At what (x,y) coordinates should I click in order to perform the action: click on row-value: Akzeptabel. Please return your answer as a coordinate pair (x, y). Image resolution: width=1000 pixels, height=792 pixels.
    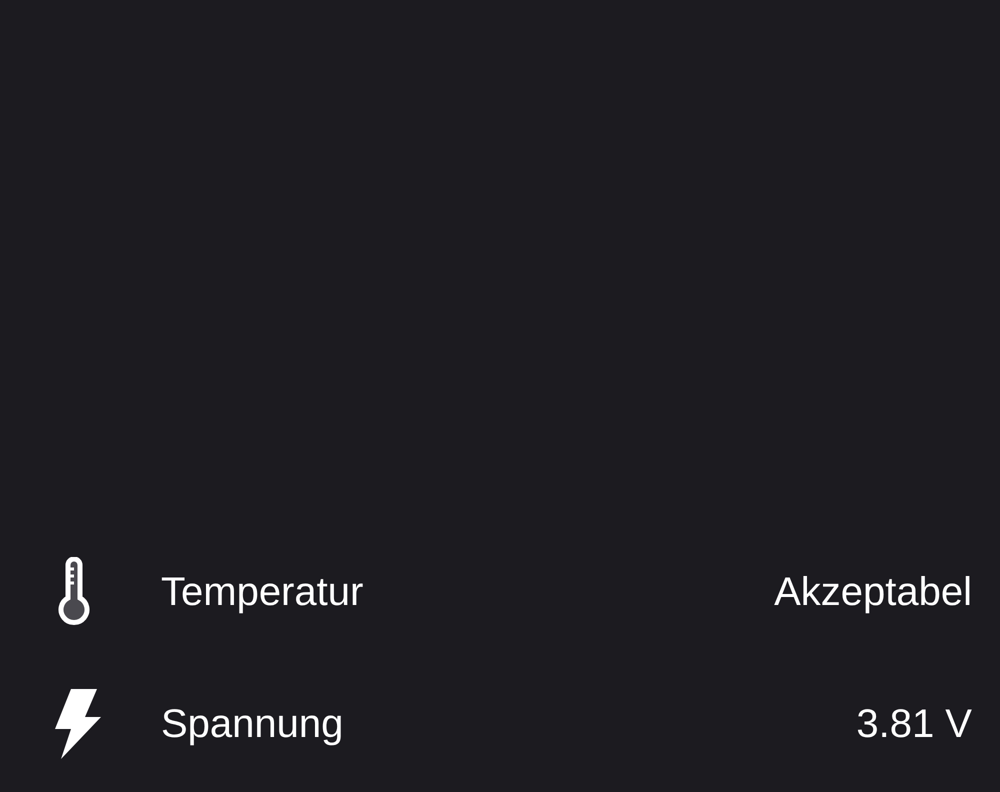
    Looking at the image, I should click on (873, 592).